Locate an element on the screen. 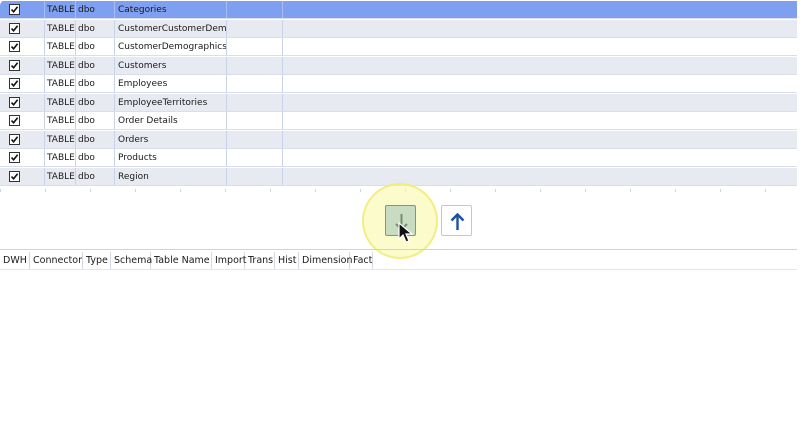  column-header-import: Import is located at coordinates (229, 260).